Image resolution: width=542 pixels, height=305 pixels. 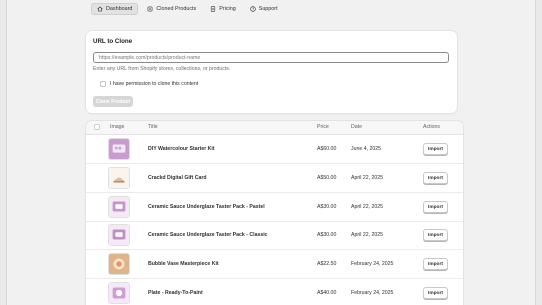 I want to click on product-title: DIY Watercolour Starter Kit, so click(x=181, y=149).